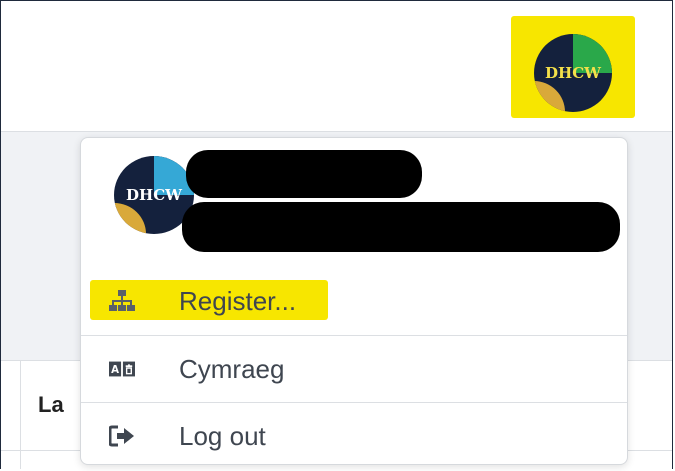  Describe the element at coordinates (20, 414) in the screenshot. I see `table-divider` at that location.